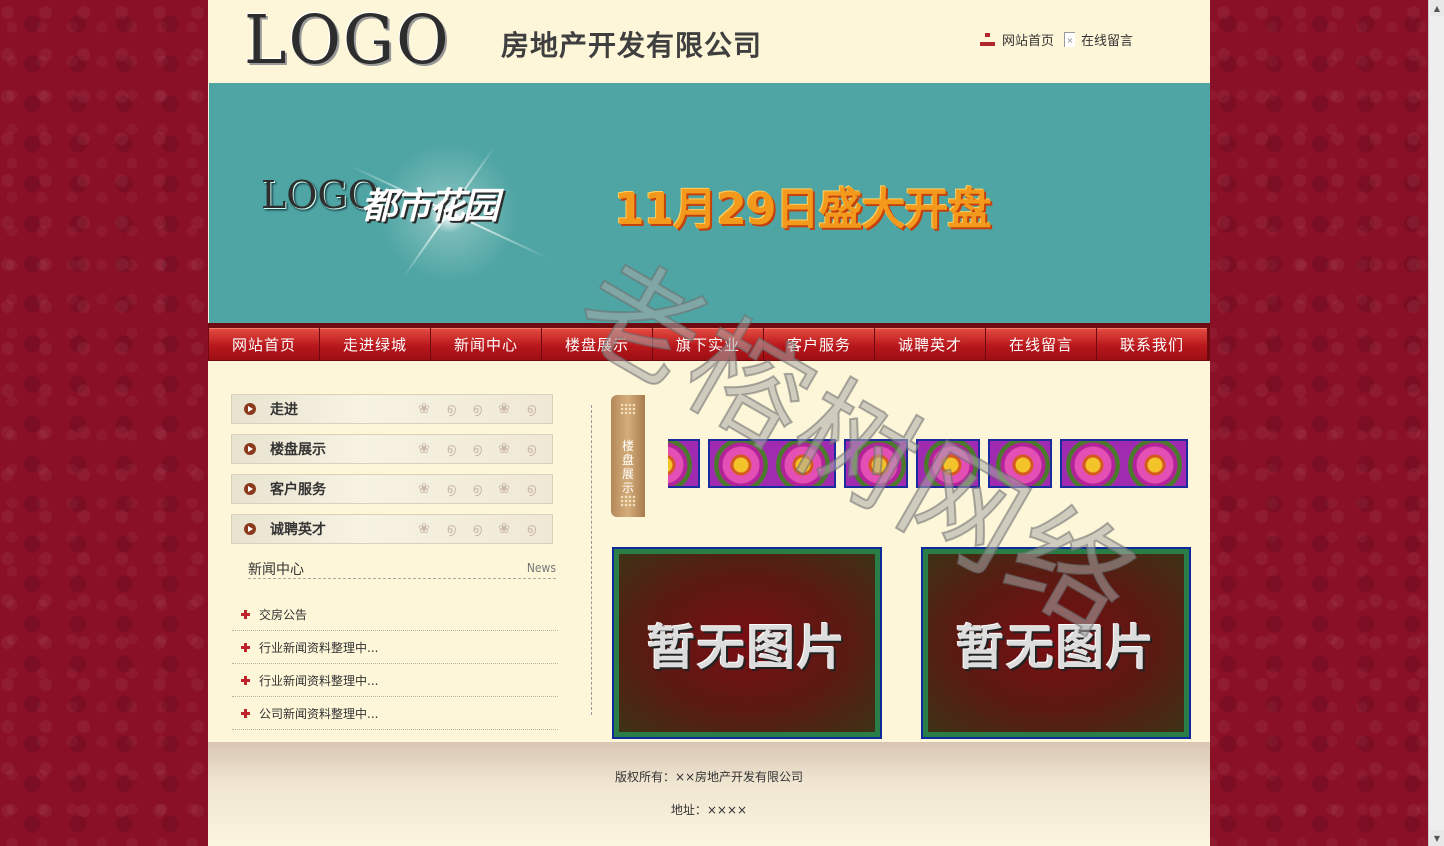  I want to click on showcase-tab: 楼盘展示, so click(628, 456).